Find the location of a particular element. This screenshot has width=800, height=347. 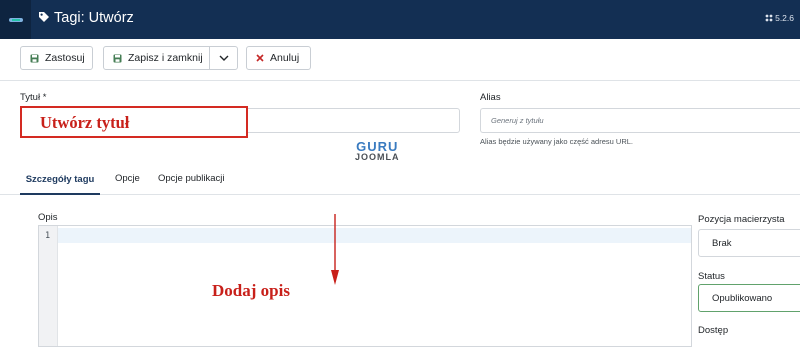

parent-label: Pozycja macierzysta is located at coordinates (741, 219).